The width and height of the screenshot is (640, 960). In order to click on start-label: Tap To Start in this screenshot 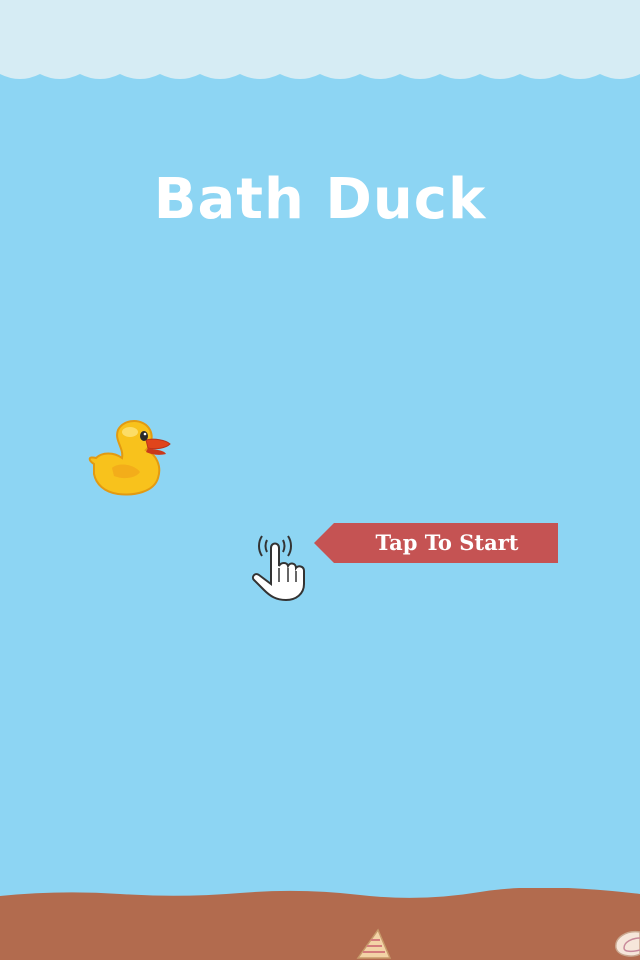, I will do `click(447, 542)`.